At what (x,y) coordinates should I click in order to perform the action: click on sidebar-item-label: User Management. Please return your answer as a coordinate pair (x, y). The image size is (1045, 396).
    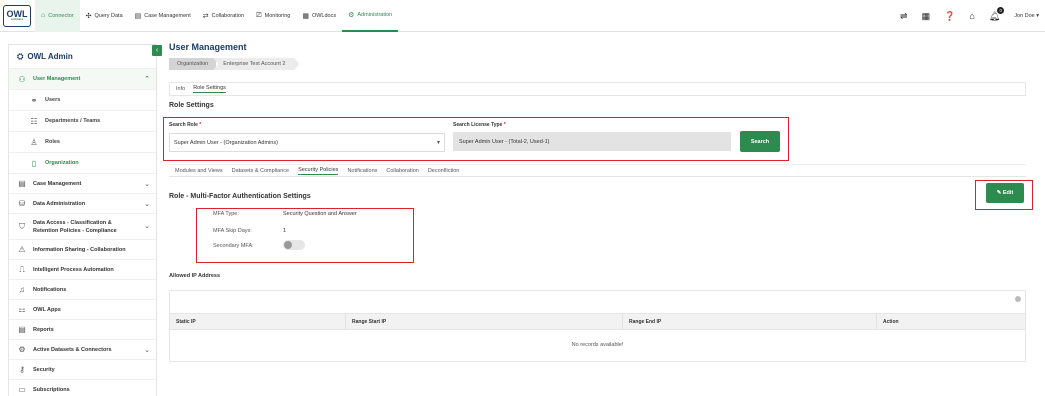
    Looking at the image, I should click on (57, 79).